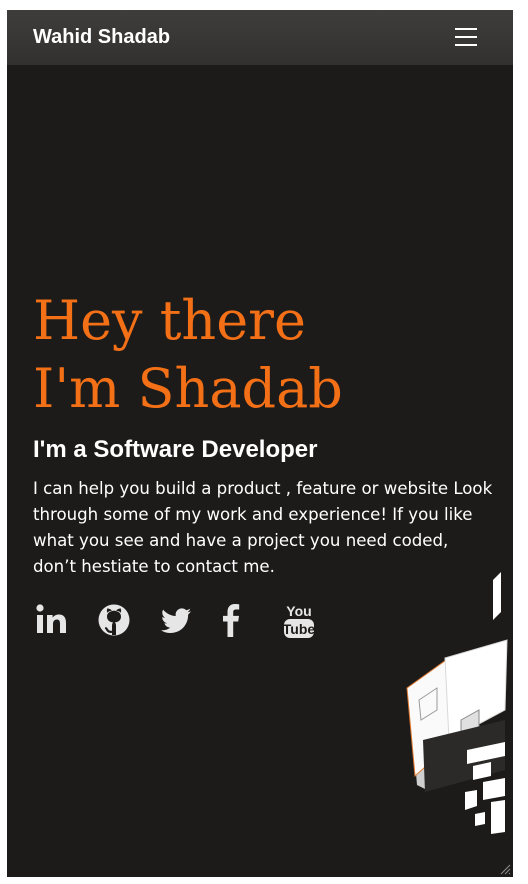  What do you see at coordinates (299, 629) in the screenshot?
I see `youtube-icon-text-bottom: Tube` at bounding box center [299, 629].